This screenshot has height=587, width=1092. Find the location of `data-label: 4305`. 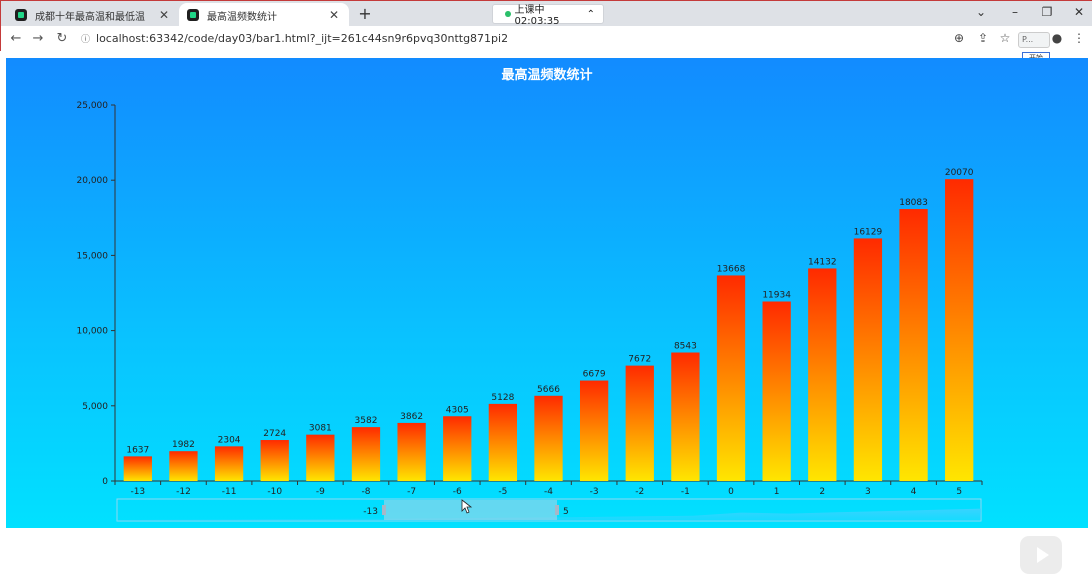

data-label: 4305 is located at coordinates (457, 410).